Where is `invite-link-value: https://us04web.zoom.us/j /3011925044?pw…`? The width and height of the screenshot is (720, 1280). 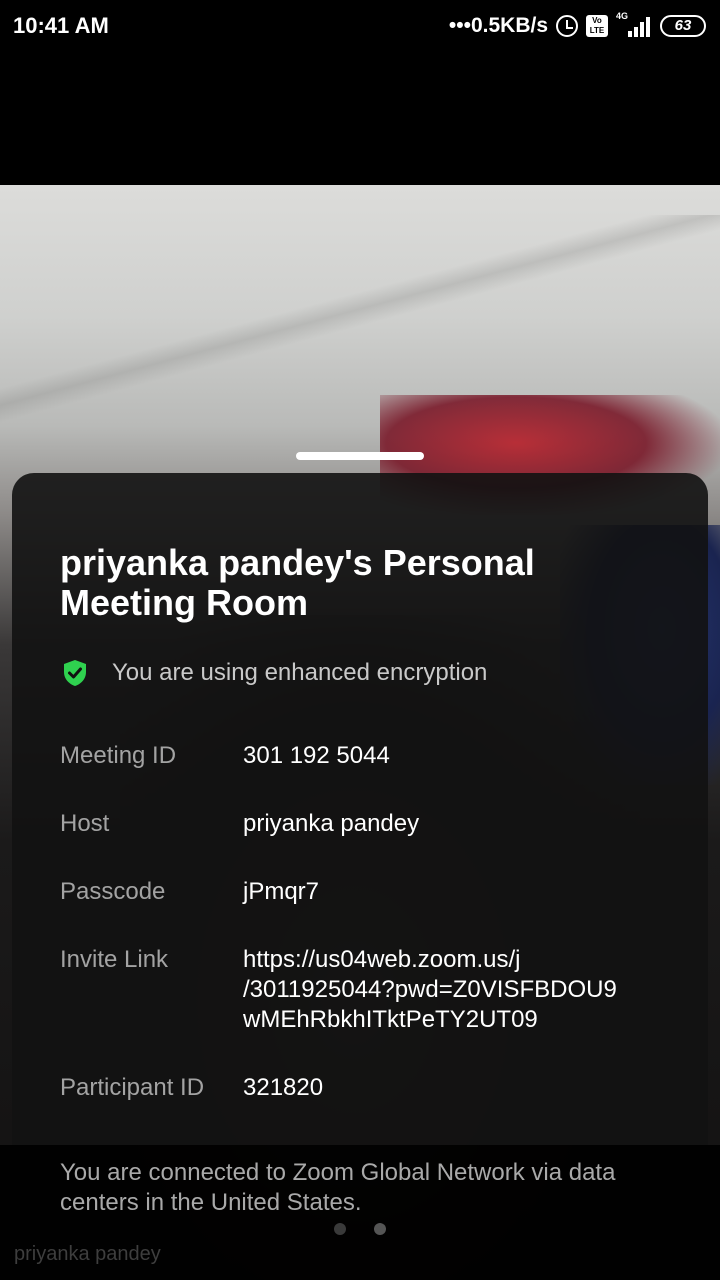 invite-link-value: https://us04web.zoom.us/j /3011925044?pw… is located at coordinates (430, 990).